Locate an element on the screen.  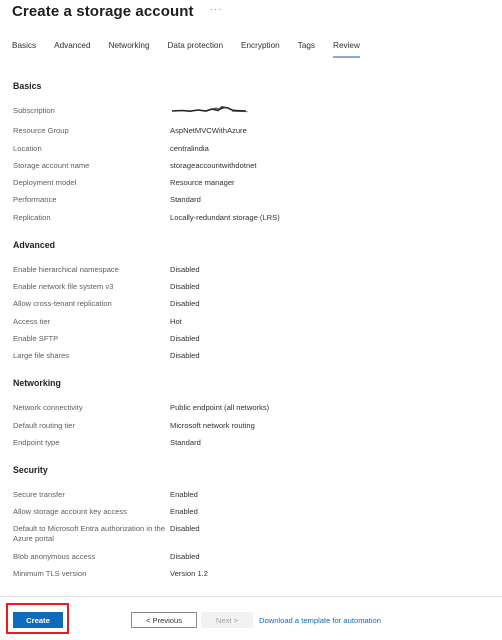
row-label: Replication is located at coordinates (32, 217).